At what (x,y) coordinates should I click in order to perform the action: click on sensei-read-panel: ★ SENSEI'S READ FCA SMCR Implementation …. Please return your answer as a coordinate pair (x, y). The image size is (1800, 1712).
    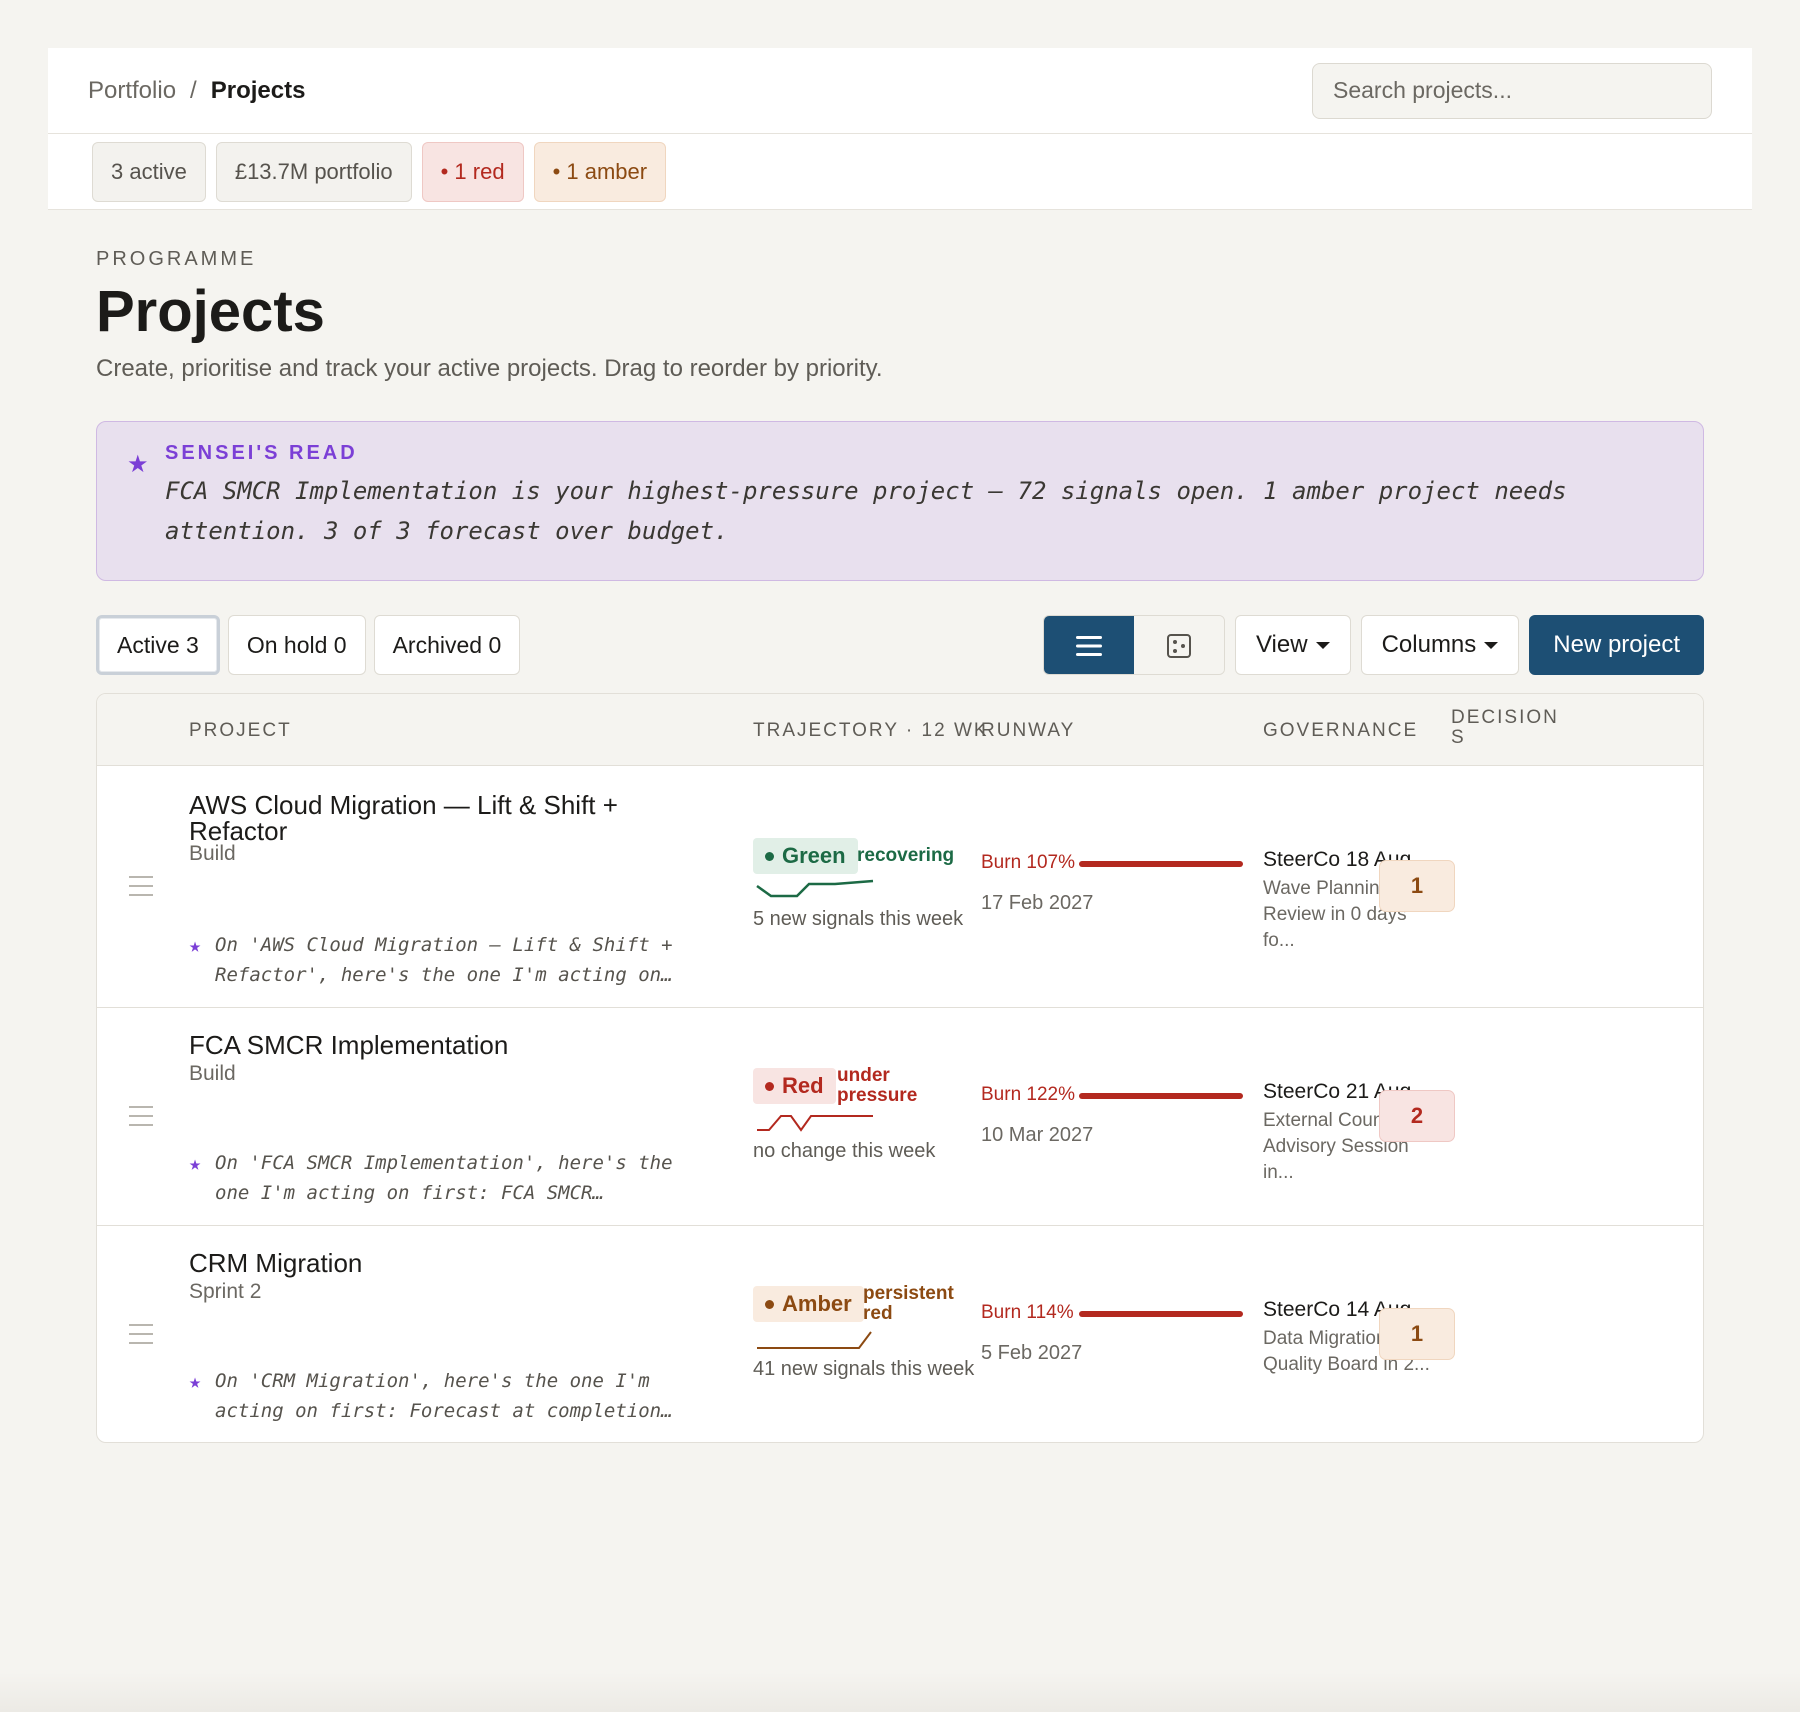
    Looking at the image, I should click on (900, 501).